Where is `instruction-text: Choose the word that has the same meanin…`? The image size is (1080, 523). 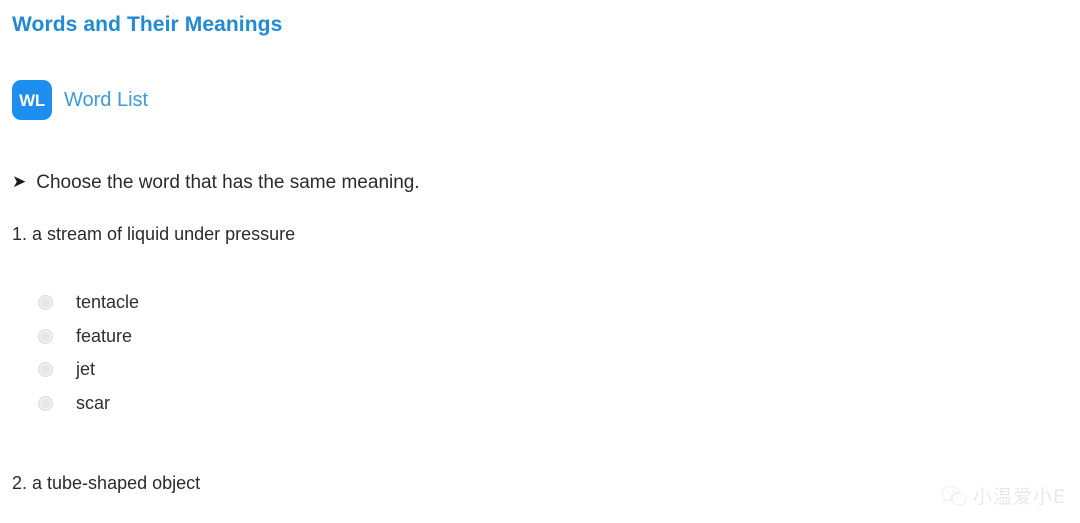
instruction-text: Choose the word that has the same meanin… is located at coordinates (228, 182).